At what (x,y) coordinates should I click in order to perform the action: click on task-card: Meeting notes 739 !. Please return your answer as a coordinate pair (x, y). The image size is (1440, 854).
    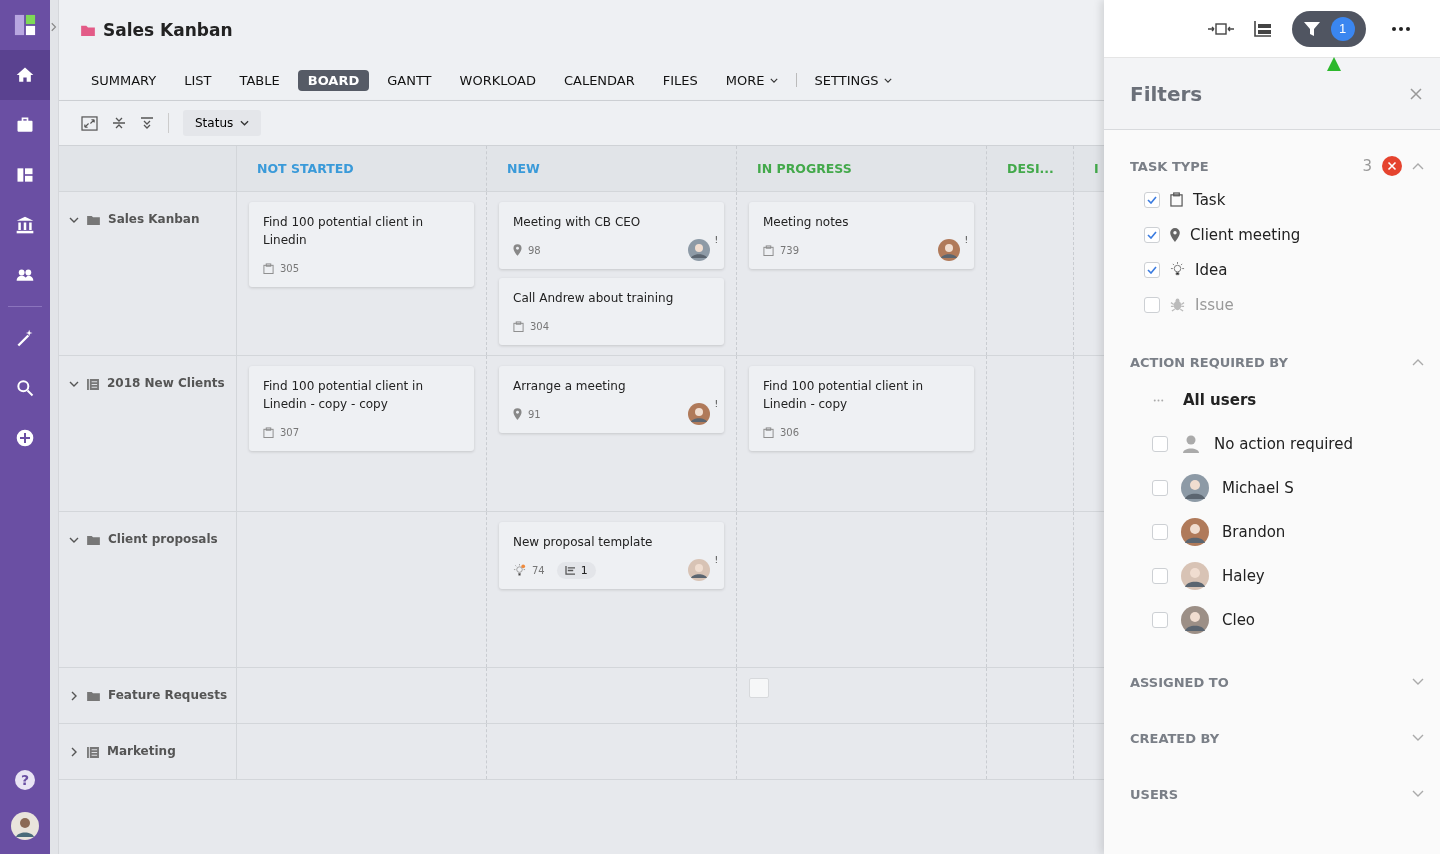
    Looking at the image, I should click on (861, 235).